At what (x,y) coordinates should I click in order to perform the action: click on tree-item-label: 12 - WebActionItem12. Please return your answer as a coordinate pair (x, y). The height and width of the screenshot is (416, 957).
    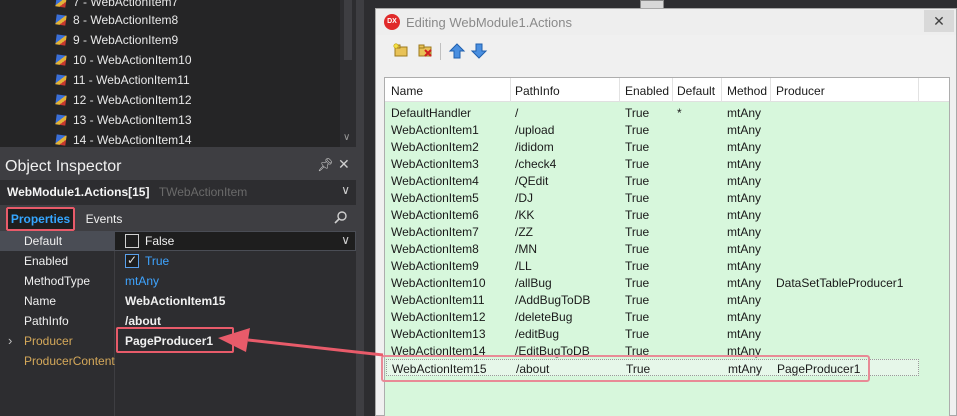
    Looking at the image, I should click on (132, 100).